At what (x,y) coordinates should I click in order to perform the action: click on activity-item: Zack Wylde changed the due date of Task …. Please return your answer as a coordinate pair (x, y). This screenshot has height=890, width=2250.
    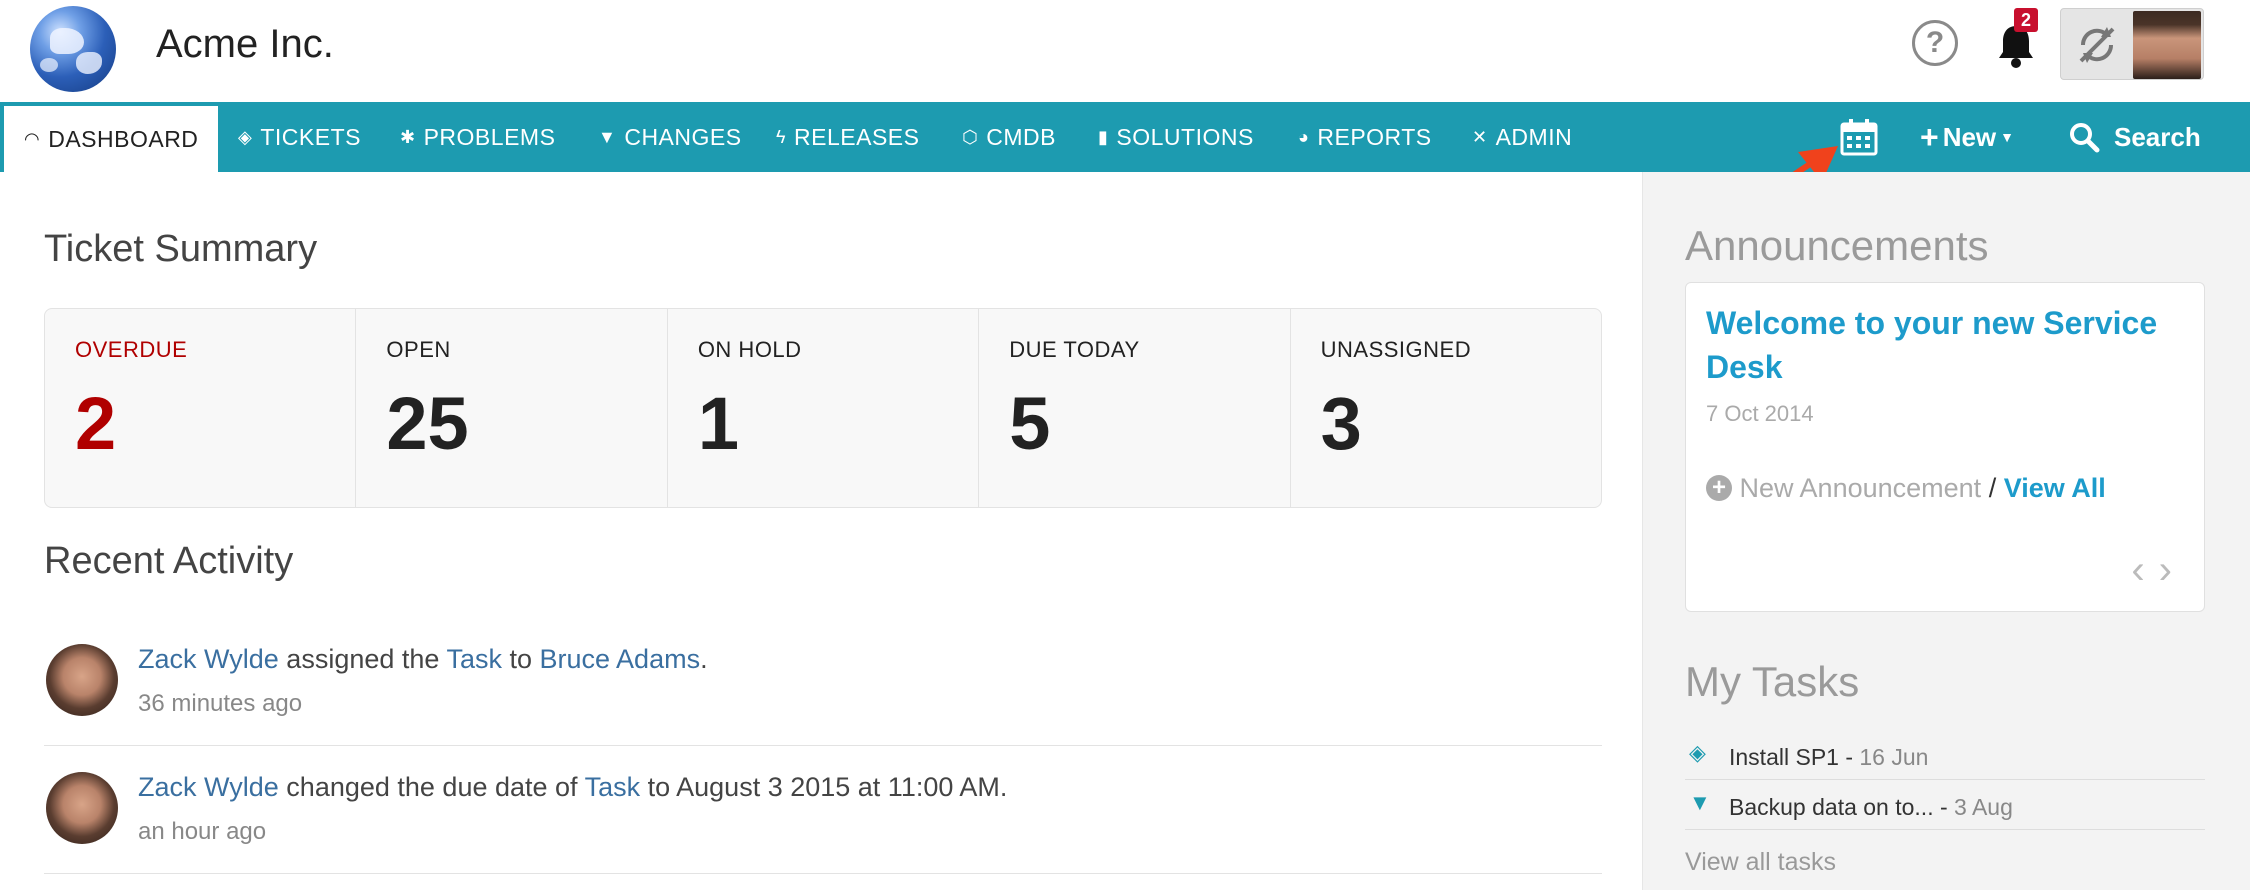
    Looking at the image, I should click on (823, 810).